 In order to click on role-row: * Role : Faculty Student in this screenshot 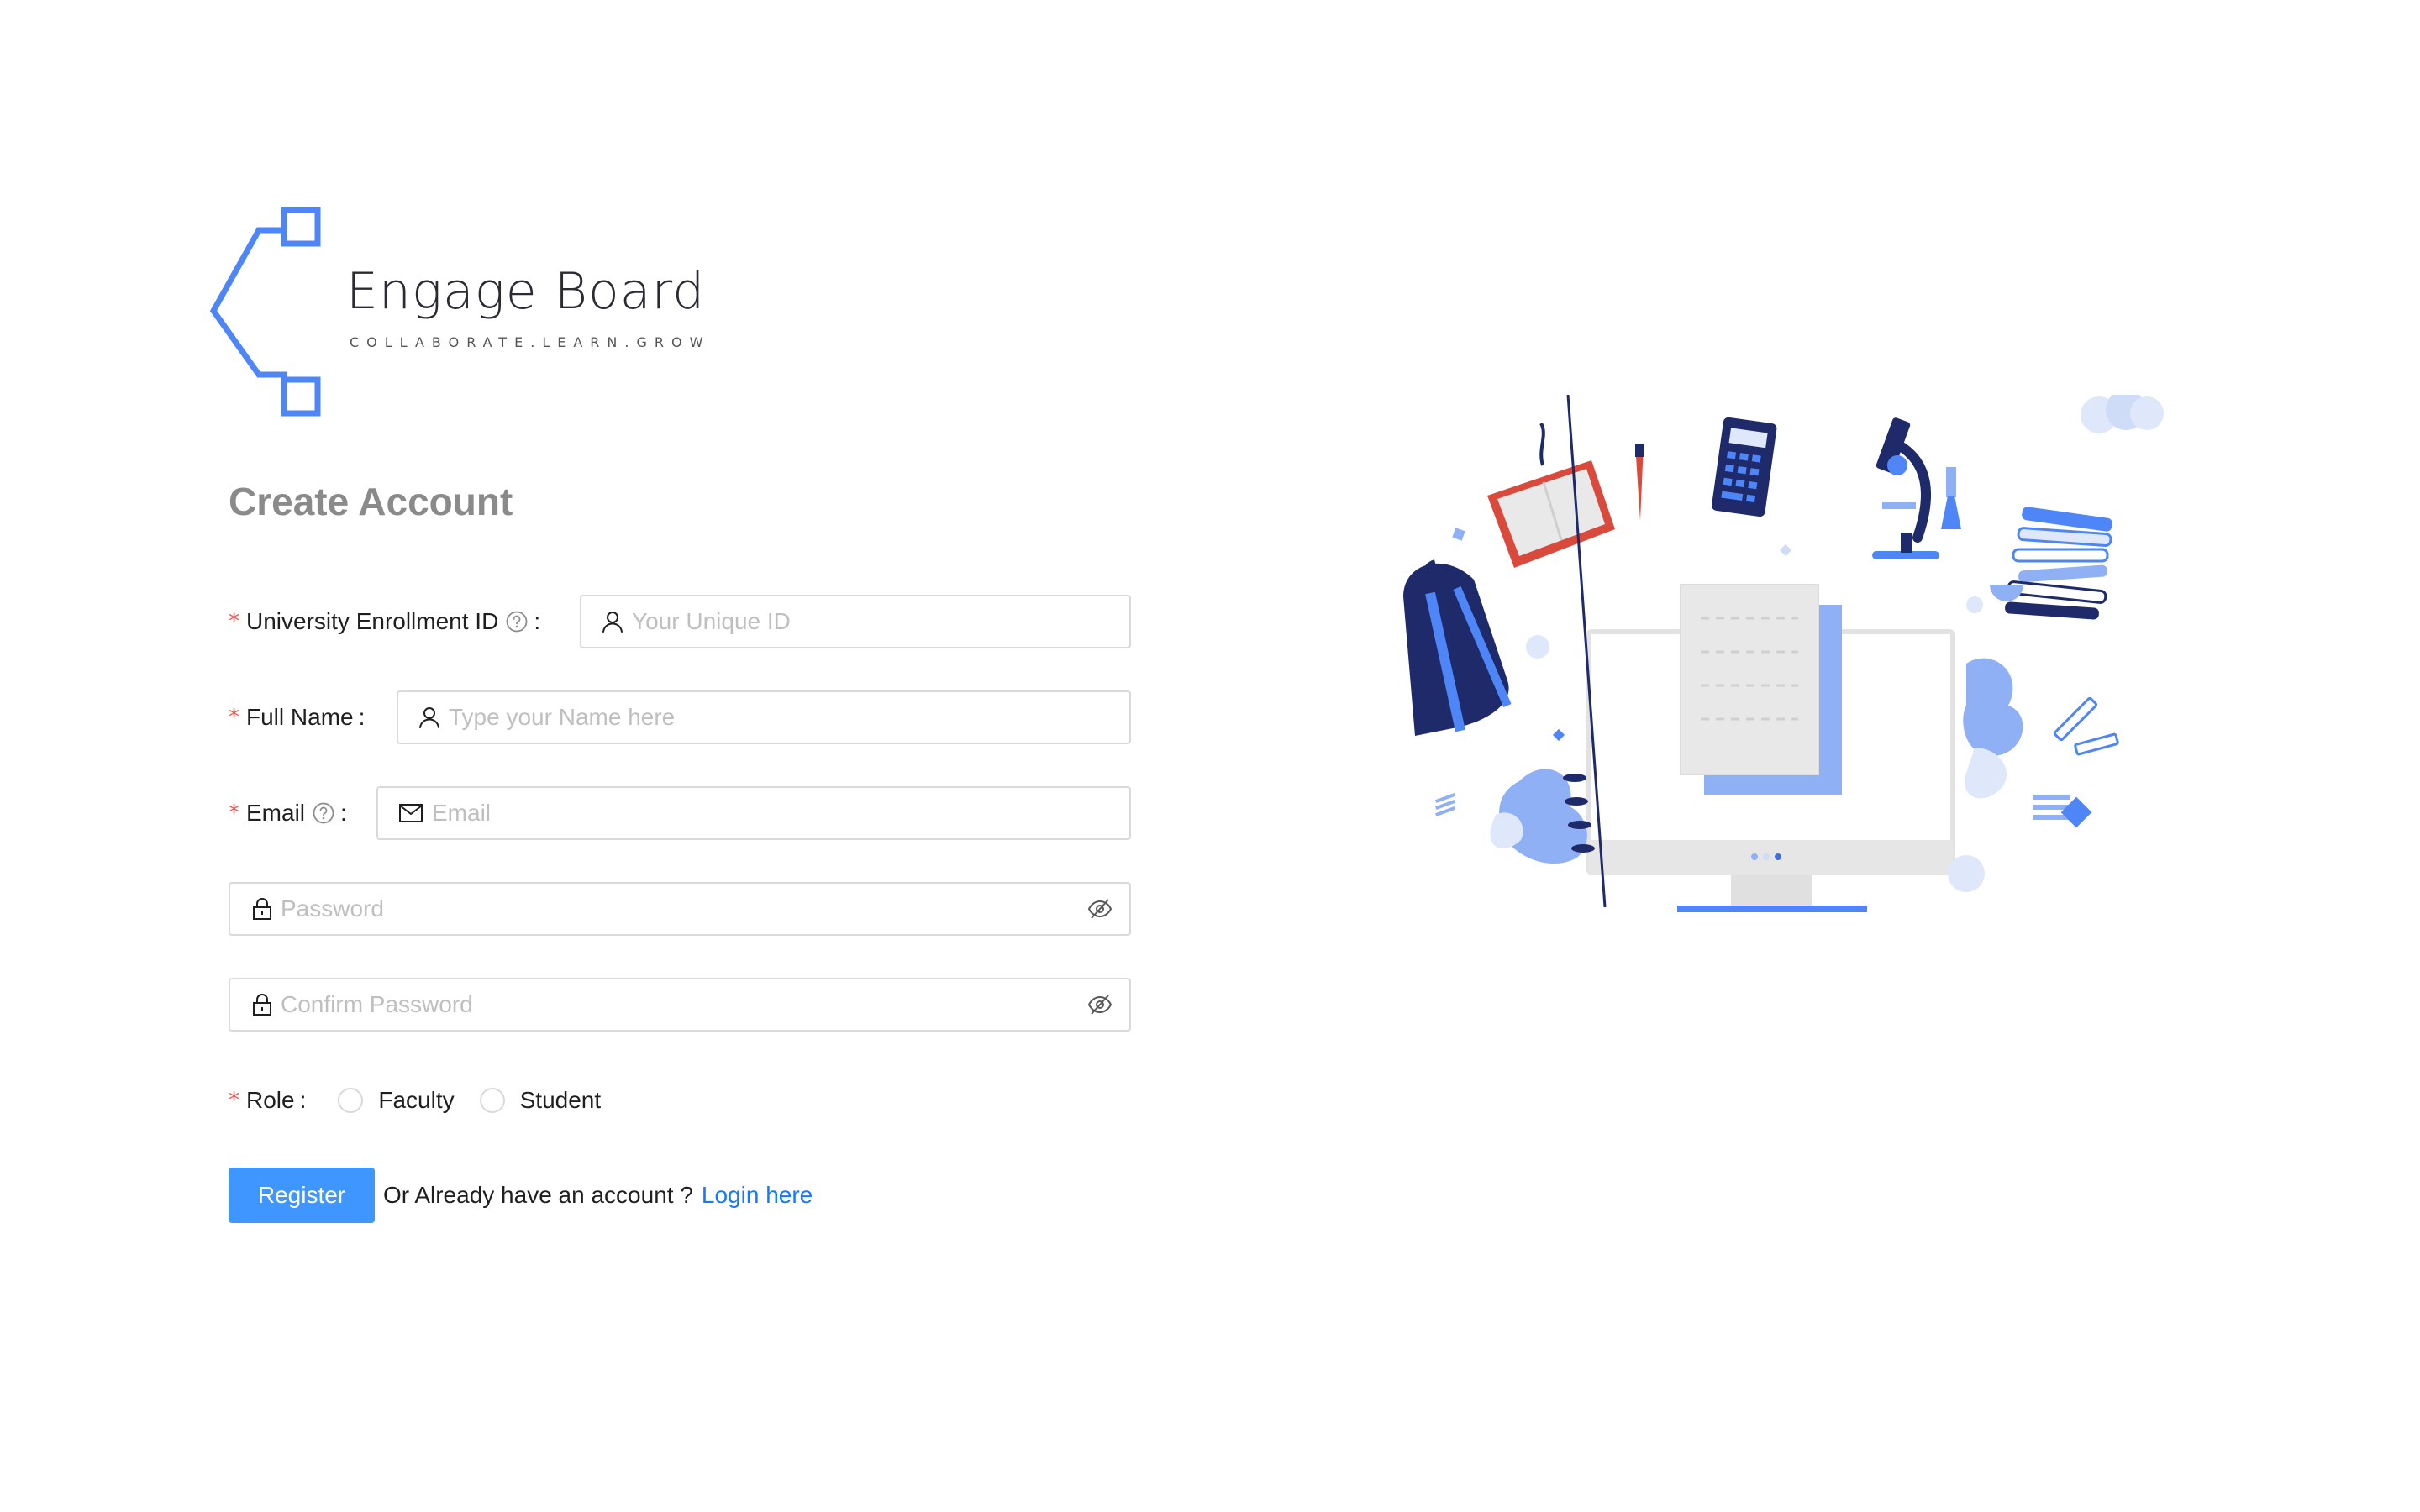, I will do `click(415, 1100)`.